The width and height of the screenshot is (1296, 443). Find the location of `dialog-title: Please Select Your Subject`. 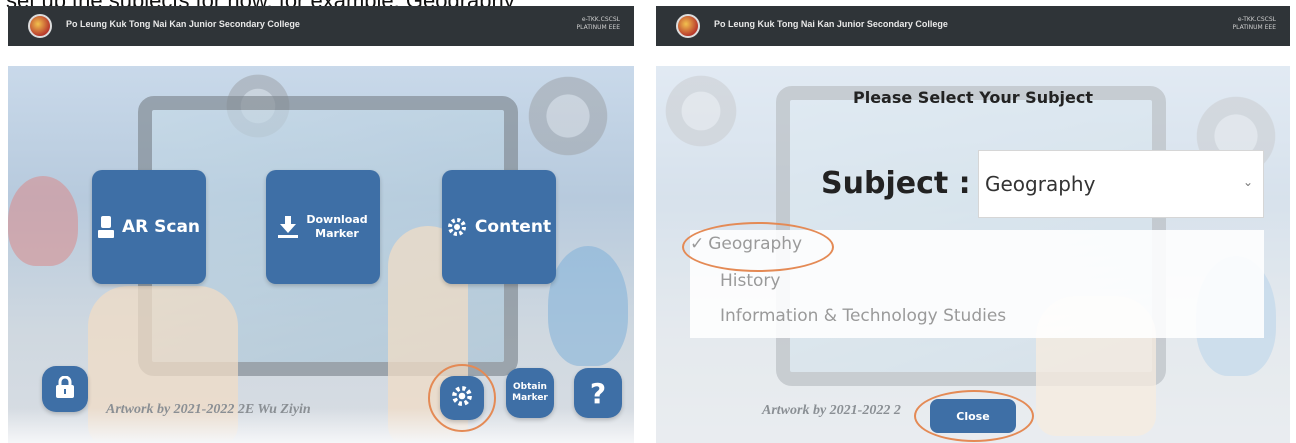

dialog-title: Please Select Your Subject is located at coordinates (972, 97).